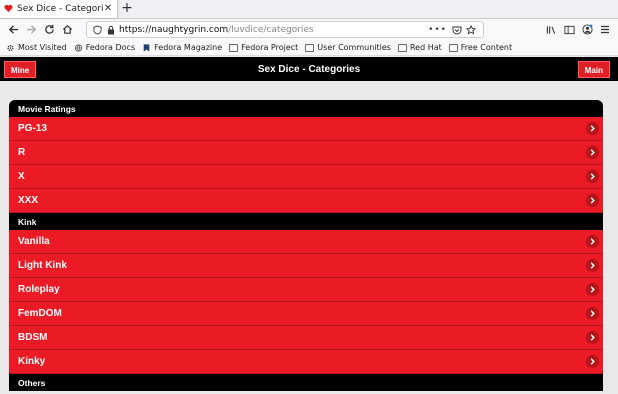 The image size is (618, 394). I want to click on category-label: X, so click(21, 176).